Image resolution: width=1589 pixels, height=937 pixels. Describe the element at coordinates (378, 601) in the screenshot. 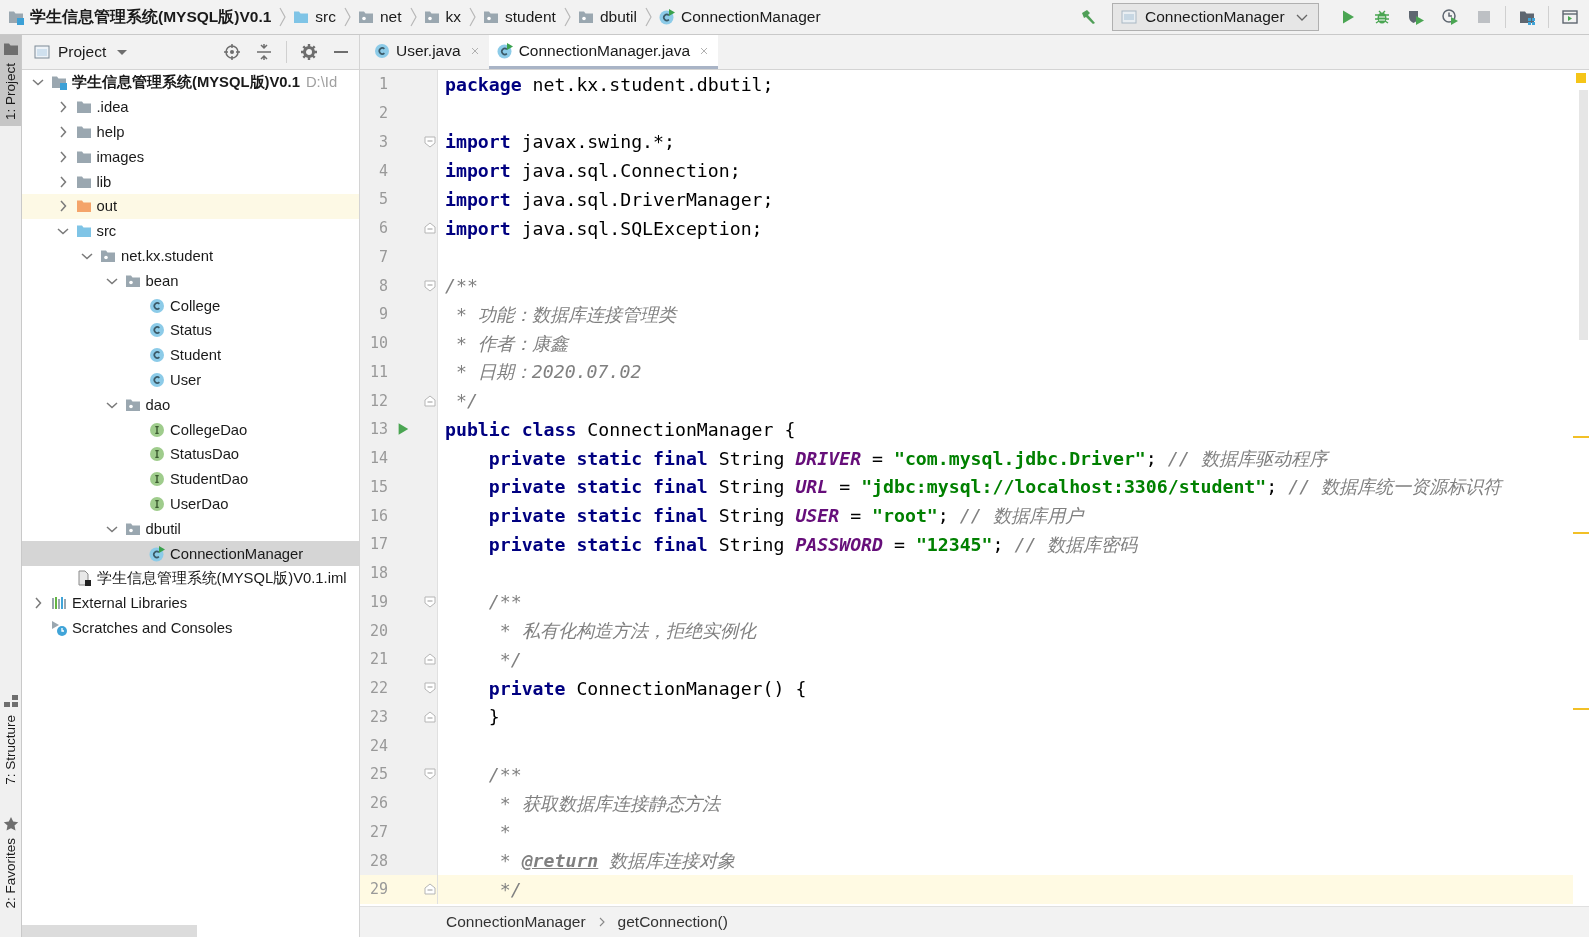

I see `line-number: 19` at that location.